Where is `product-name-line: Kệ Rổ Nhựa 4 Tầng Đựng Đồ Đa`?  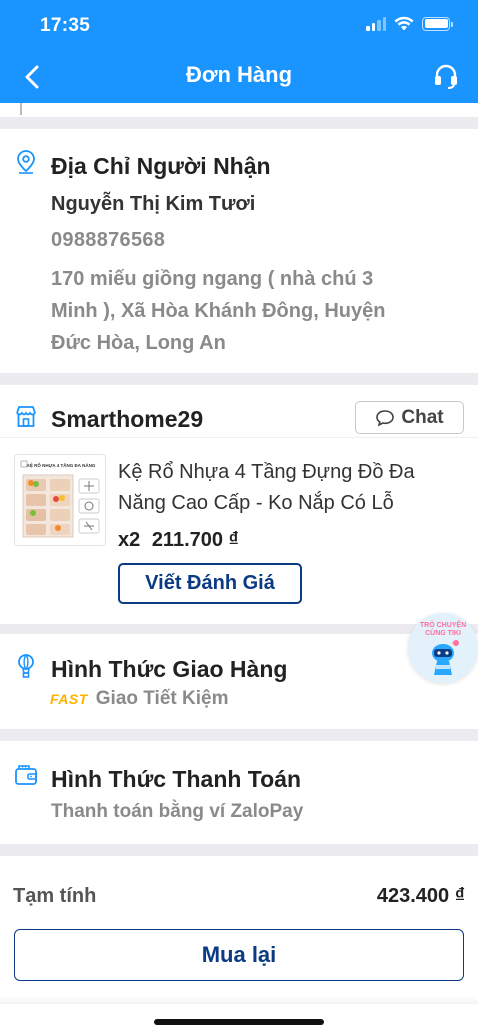 product-name-line: Kệ Rổ Nhựa 4 Tầng Đựng Đồ Đa is located at coordinates (266, 472).